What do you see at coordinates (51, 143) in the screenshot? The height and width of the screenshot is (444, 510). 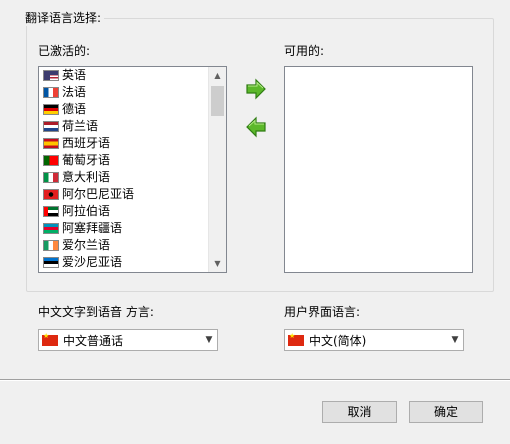 I see `spain-flag-icon` at bounding box center [51, 143].